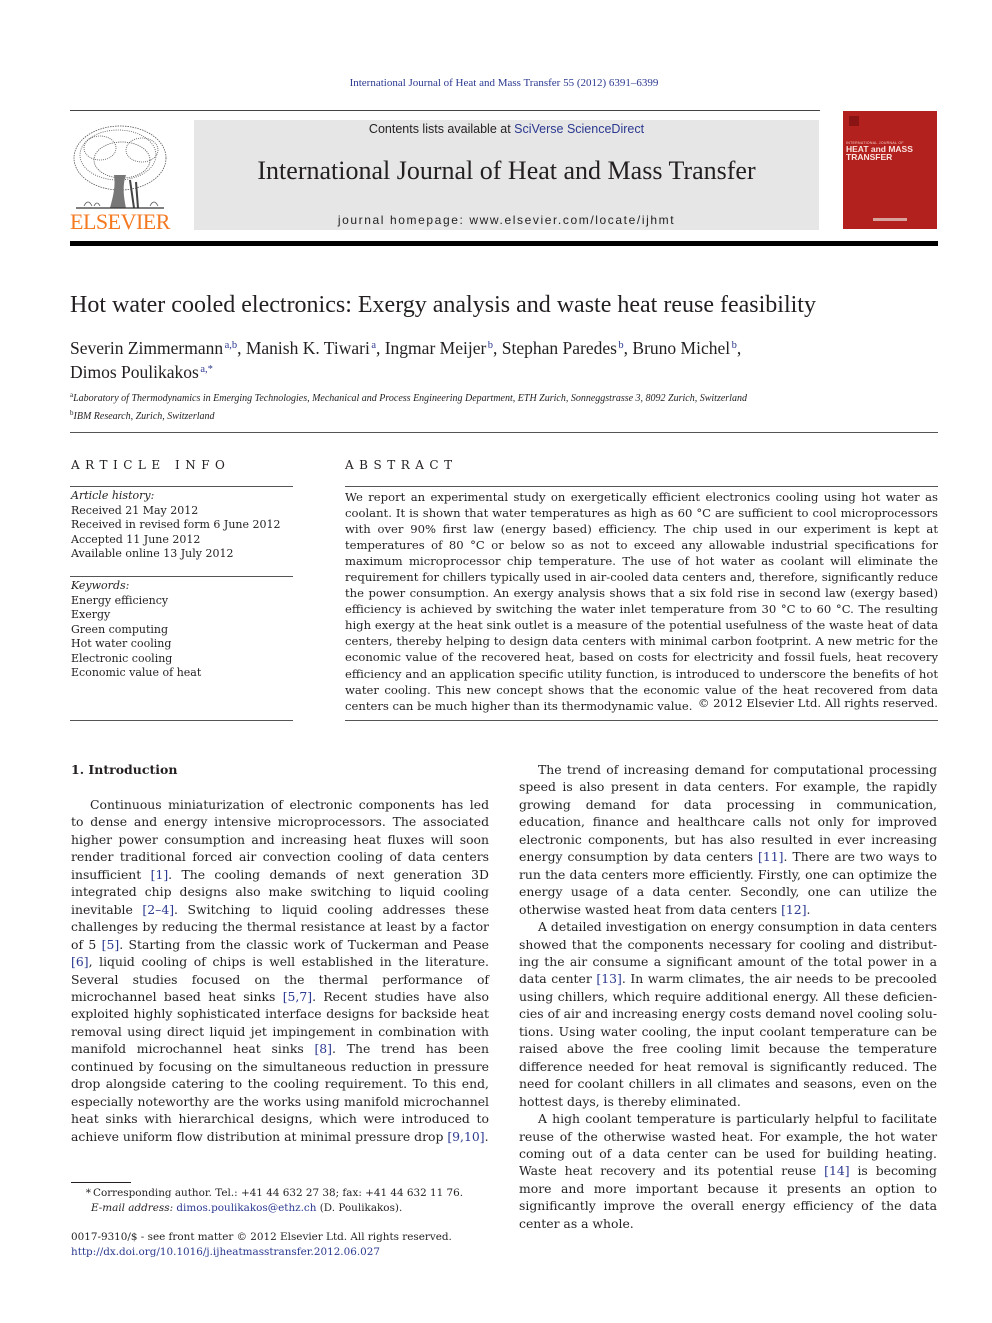 This screenshot has width=992, height=1323. Describe the element at coordinates (559, 348) in the screenshot. I see `author-name: Stephan Paredes` at that location.